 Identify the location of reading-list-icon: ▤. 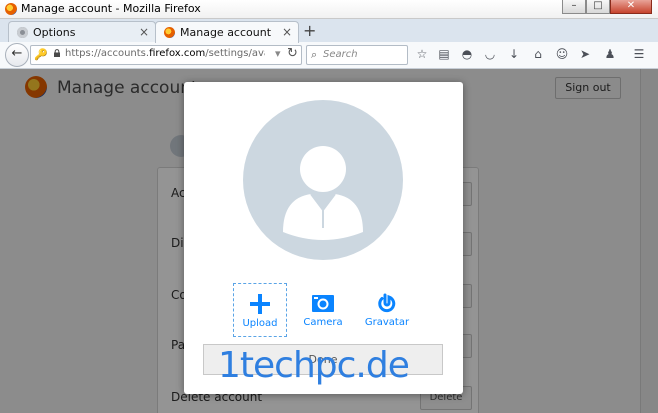
(444, 54).